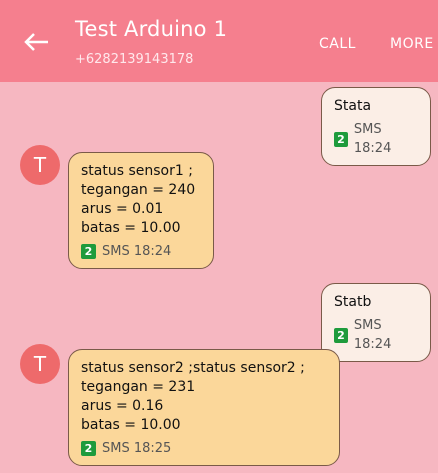 This screenshot has height=473, width=438. Describe the element at coordinates (137, 171) in the screenshot. I see `message-text: status sensor1 ;` at that location.